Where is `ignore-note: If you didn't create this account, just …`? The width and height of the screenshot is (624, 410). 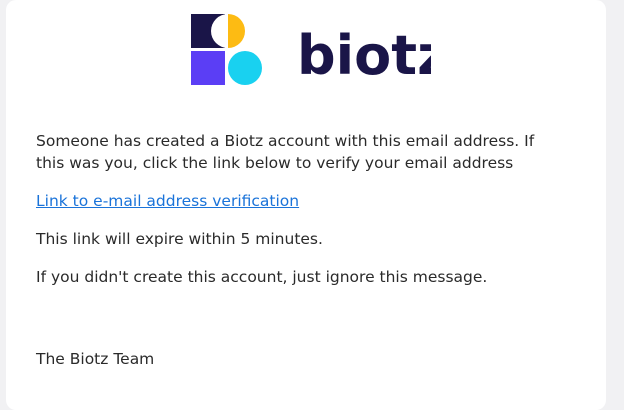 ignore-note: If you didn't create this account, just … is located at coordinates (262, 277).